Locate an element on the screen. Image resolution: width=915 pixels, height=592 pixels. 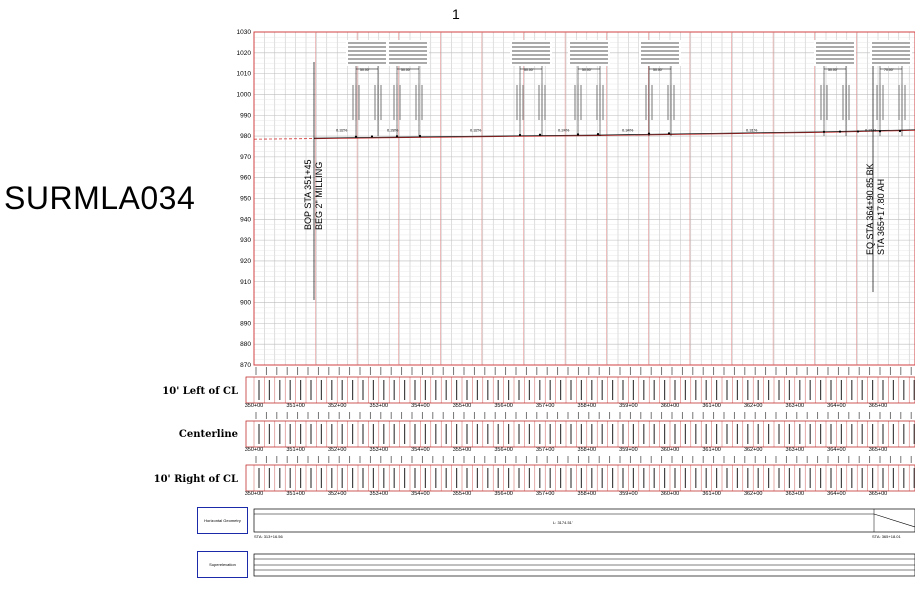
elevation-tick-label: 1000 is located at coordinates (244, 94).